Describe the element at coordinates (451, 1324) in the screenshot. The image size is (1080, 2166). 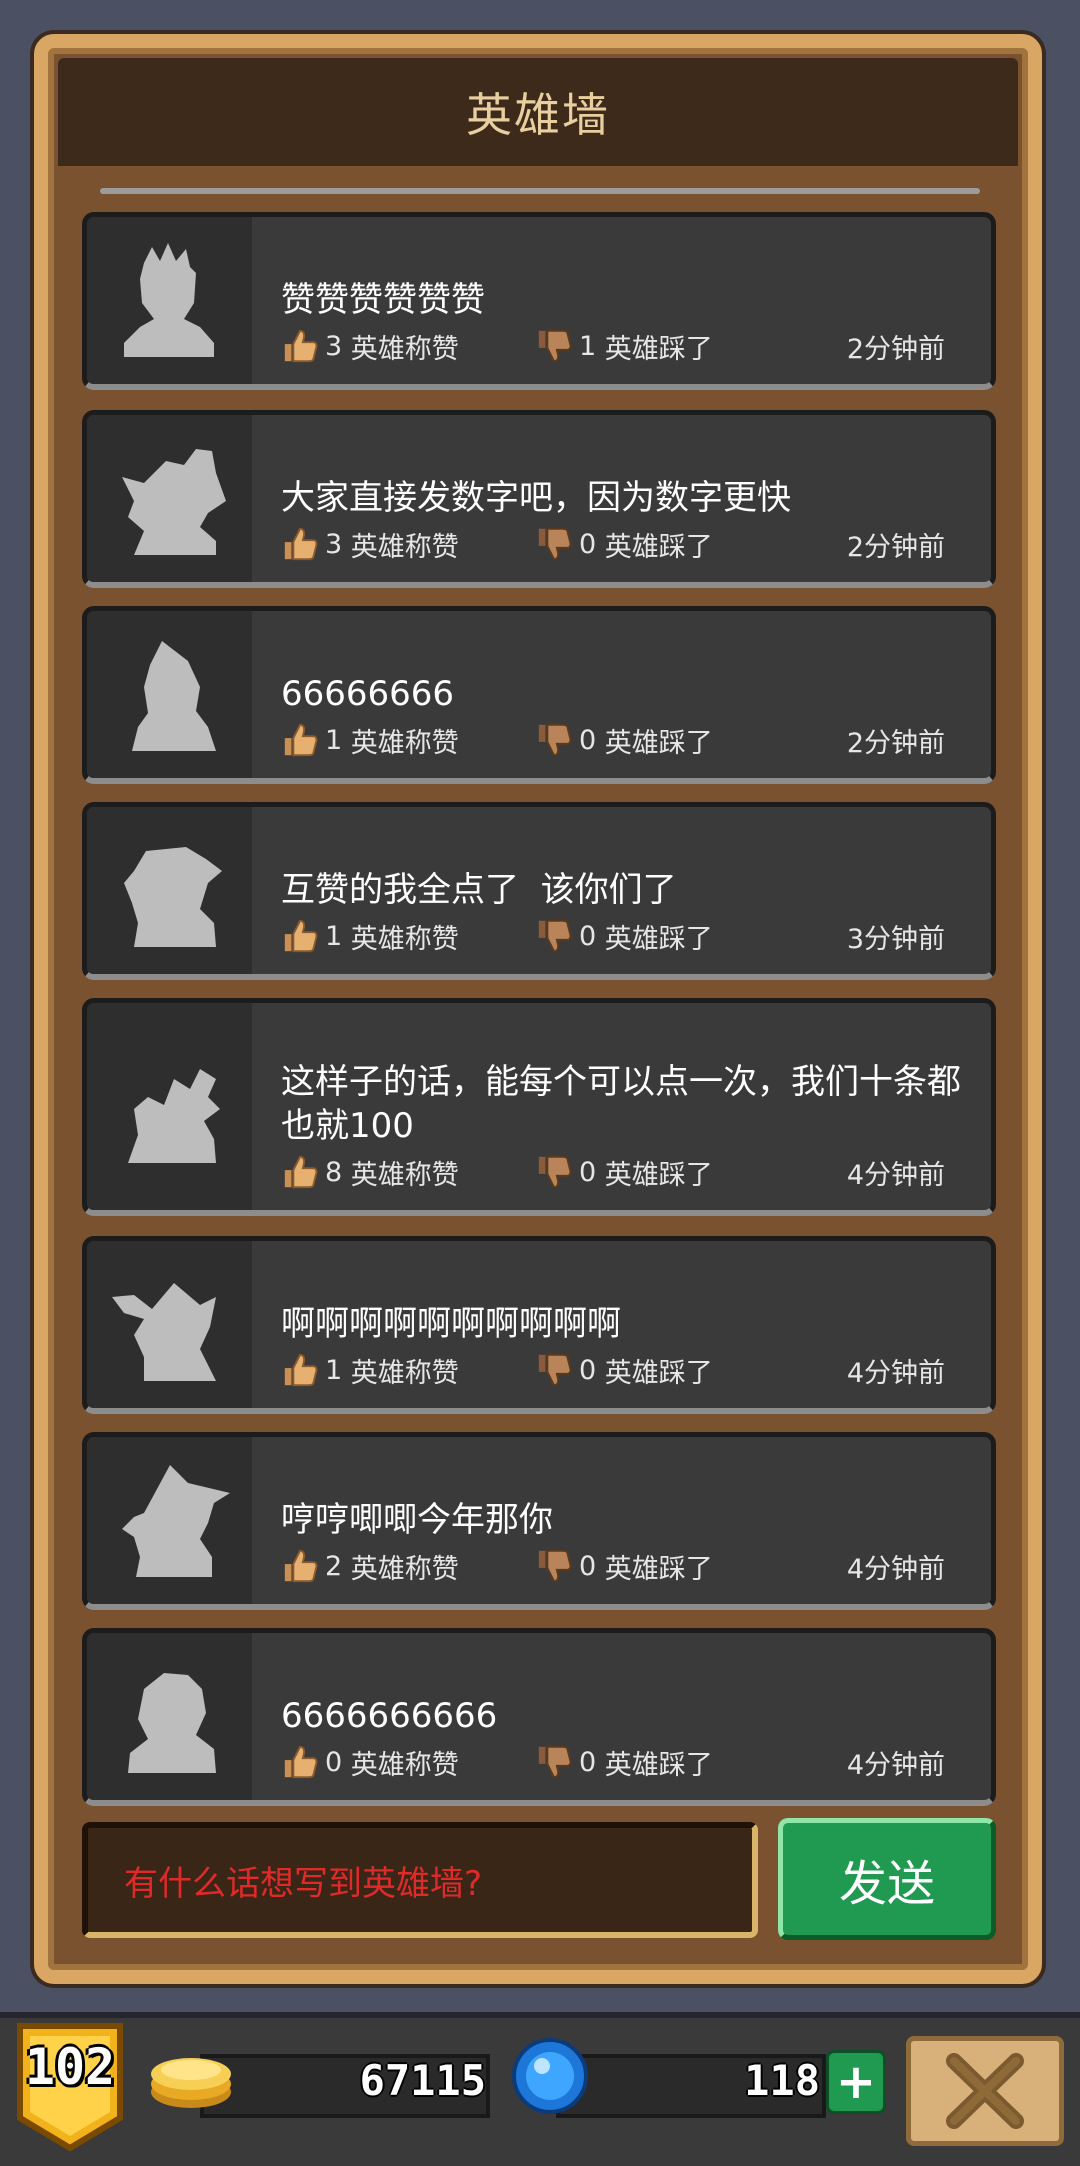
I see `post-message: 啊啊啊啊啊啊啊啊啊啊` at that location.